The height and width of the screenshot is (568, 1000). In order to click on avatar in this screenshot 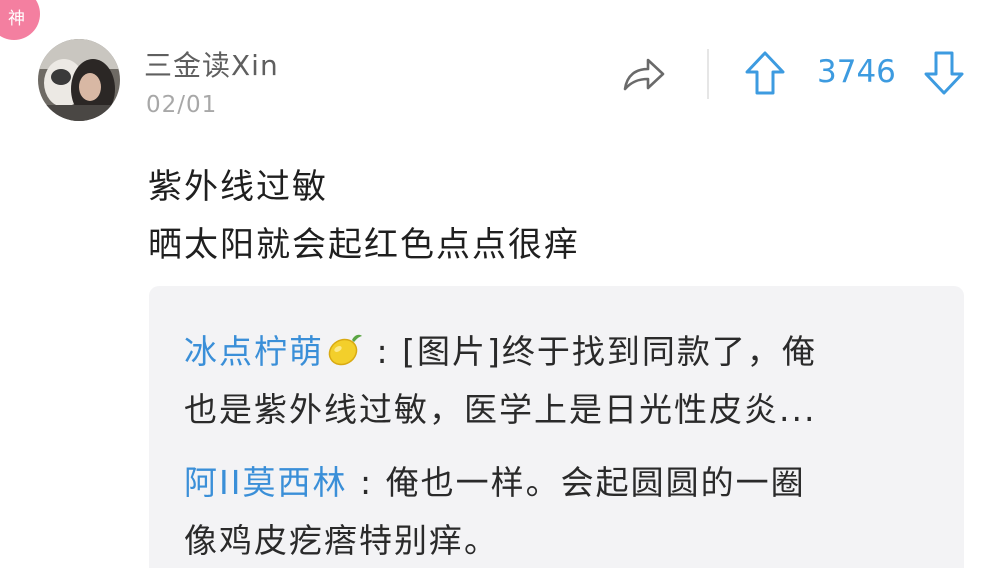, I will do `click(79, 80)`.